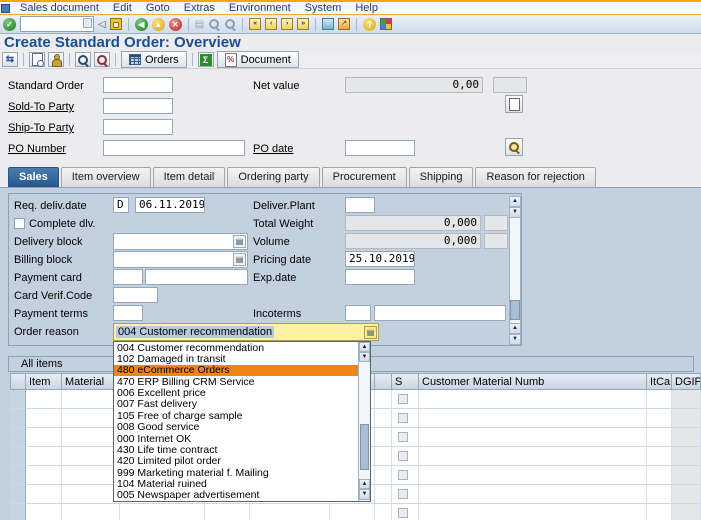 The width and height of the screenshot is (701, 520). What do you see at coordinates (239, 259) in the screenshot?
I see `combo-dropdown-icon: ▤` at bounding box center [239, 259].